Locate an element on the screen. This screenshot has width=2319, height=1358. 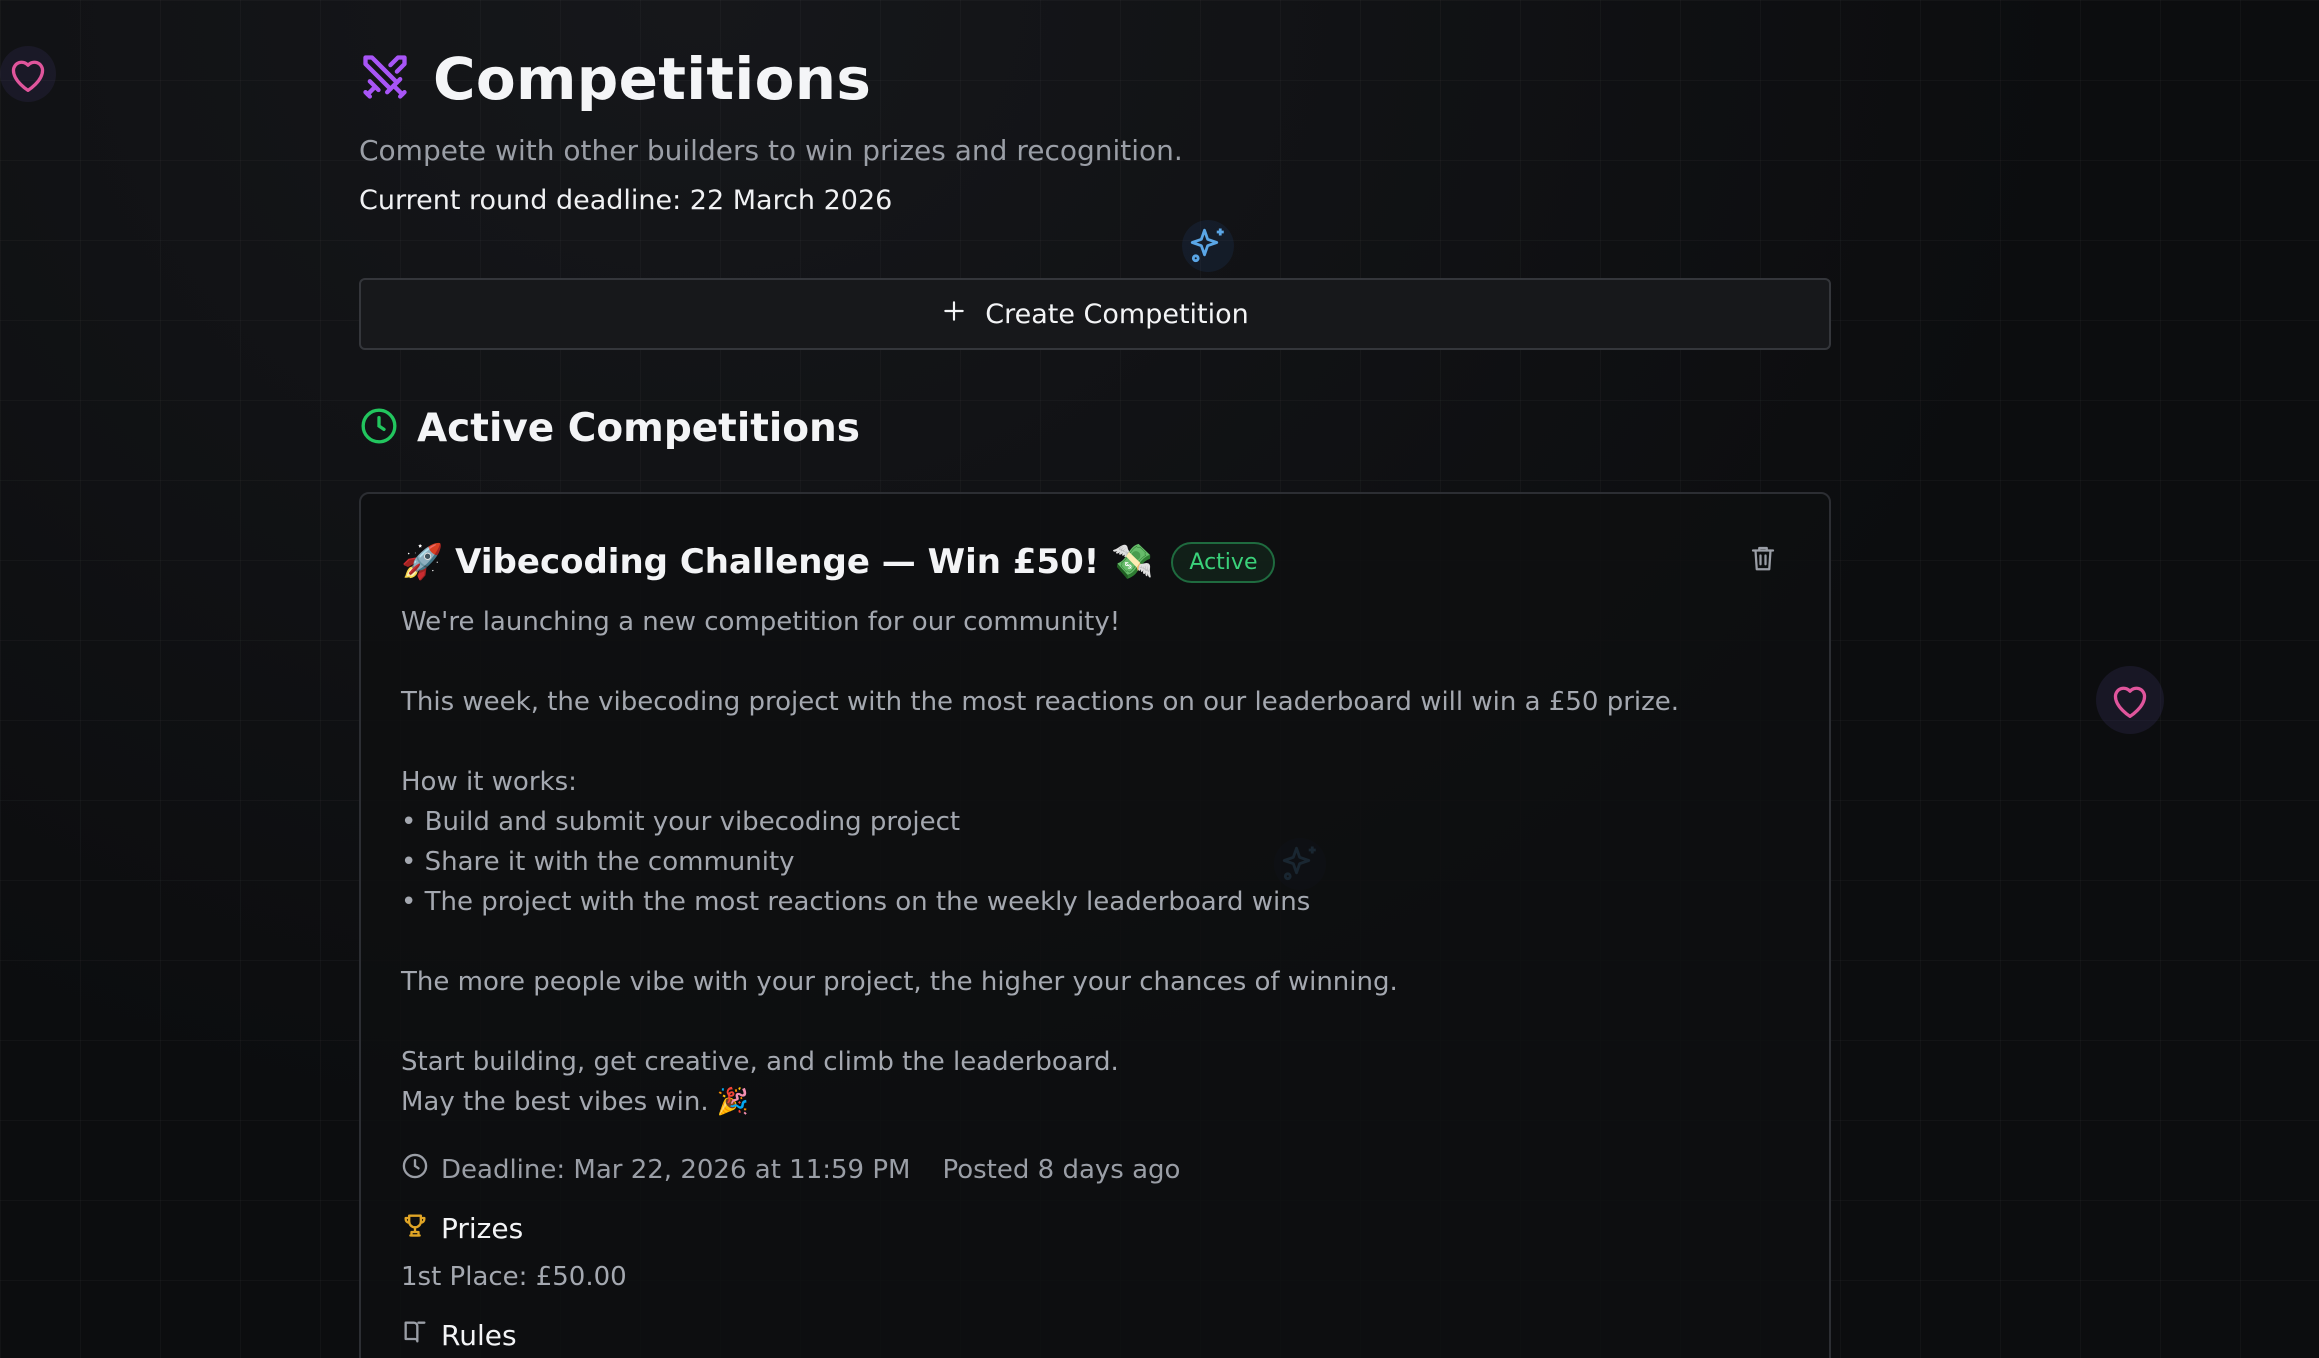
delete-competition-button is located at coordinates (1763, 560).